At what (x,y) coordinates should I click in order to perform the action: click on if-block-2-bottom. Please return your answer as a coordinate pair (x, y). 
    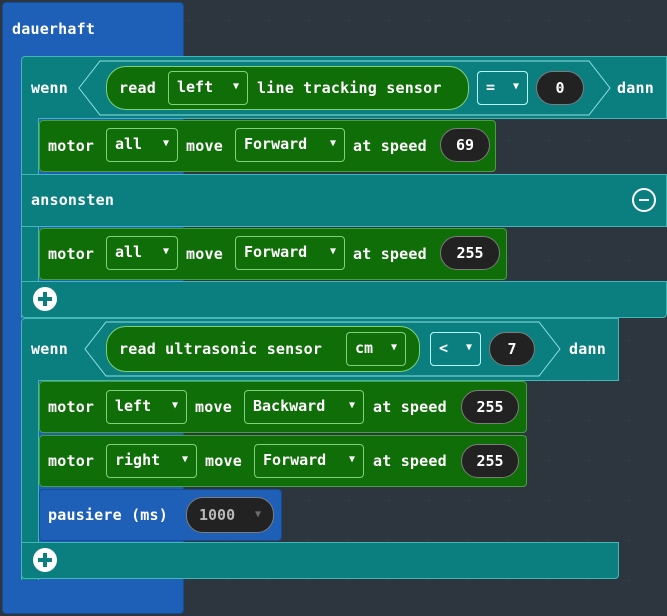
    Looking at the image, I should click on (320, 560).